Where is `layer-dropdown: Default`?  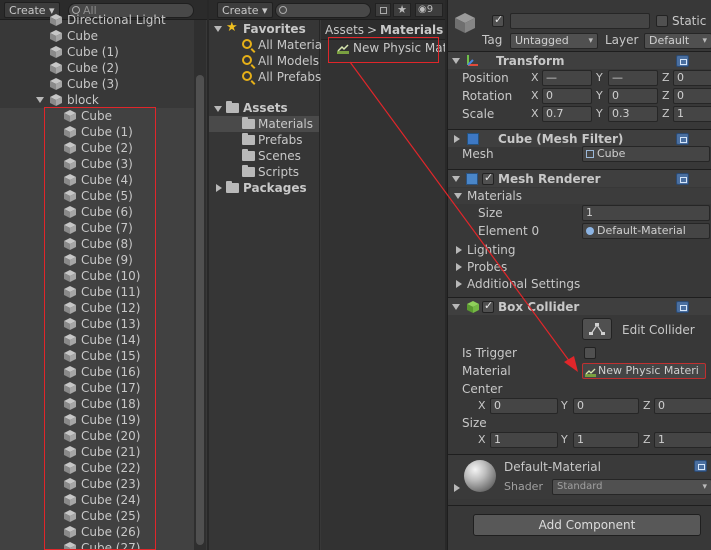
layer-dropdown: Default is located at coordinates (677, 41).